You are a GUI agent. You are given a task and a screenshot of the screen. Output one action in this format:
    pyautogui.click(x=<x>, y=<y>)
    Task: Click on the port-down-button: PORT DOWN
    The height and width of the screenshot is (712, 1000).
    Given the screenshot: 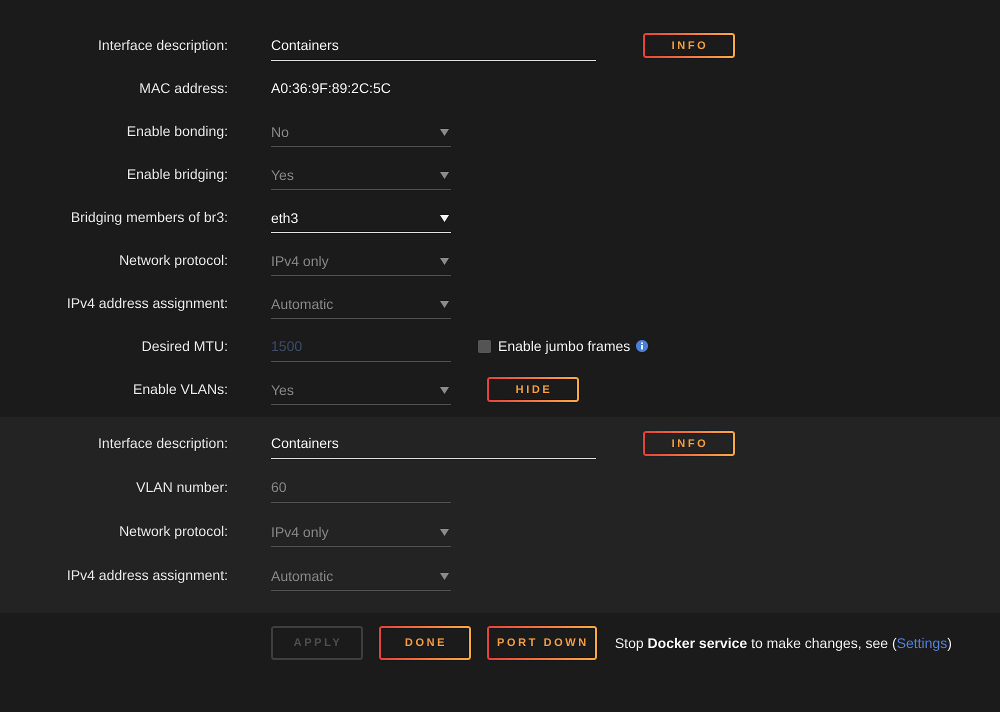 What is the action you would take?
    pyautogui.click(x=542, y=643)
    